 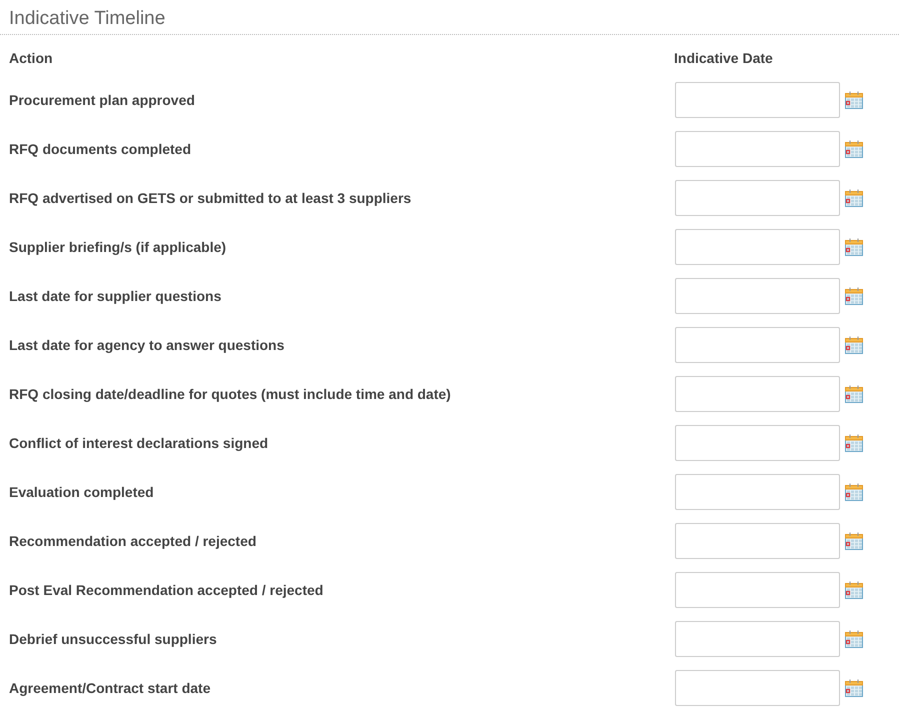 I want to click on action-label: Recommendation accepted / rejected, so click(x=133, y=540).